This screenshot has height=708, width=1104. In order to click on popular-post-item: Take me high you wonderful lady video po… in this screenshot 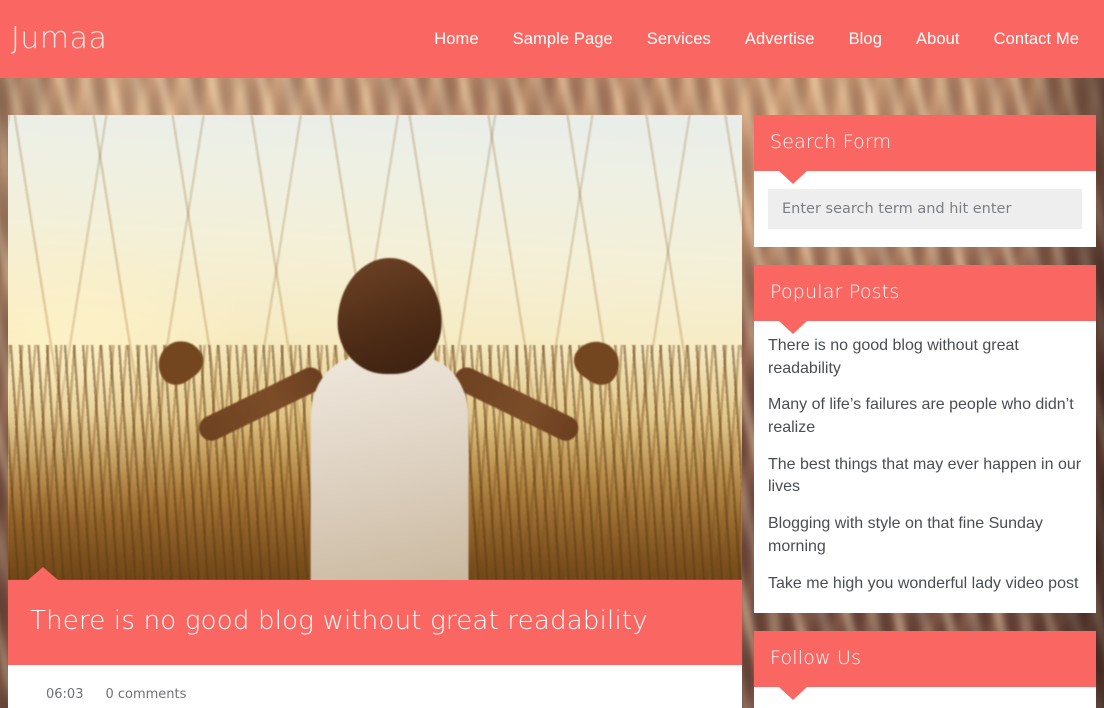, I will do `click(925, 584)`.